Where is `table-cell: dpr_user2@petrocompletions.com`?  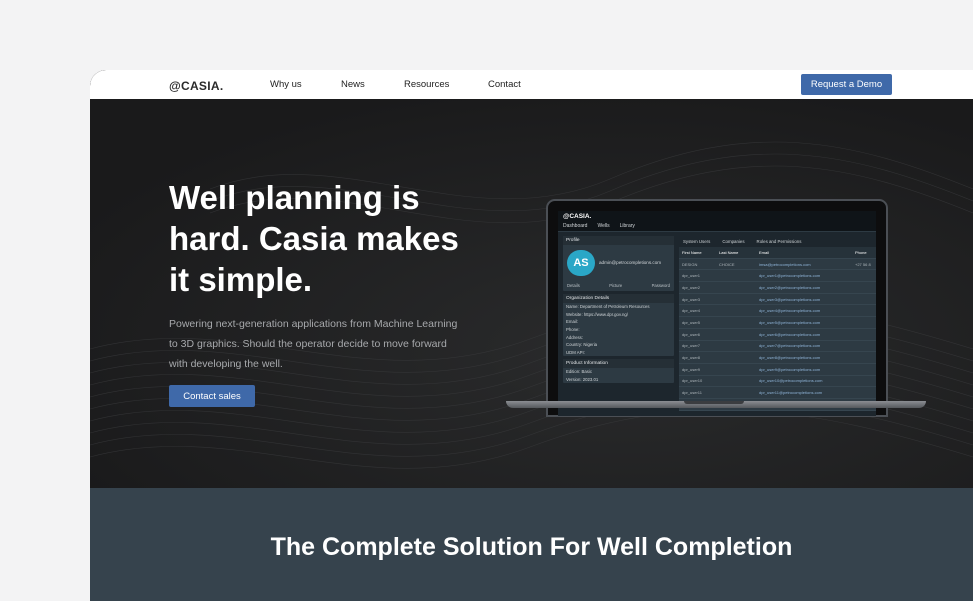 table-cell: dpr_user2@petrocompletions.com is located at coordinates (790, 287).